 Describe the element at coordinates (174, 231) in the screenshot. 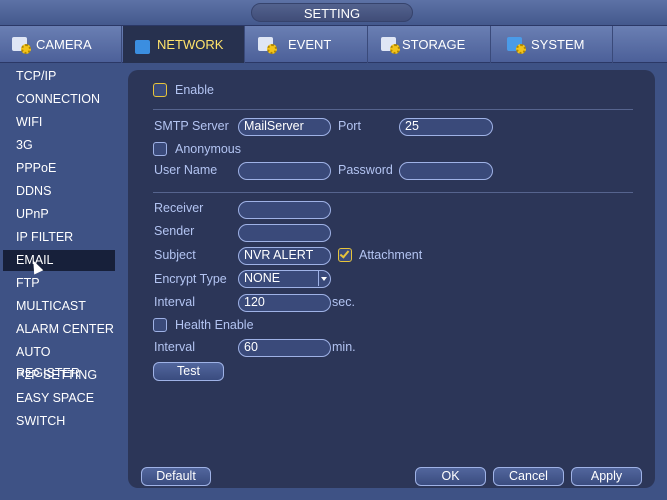

I see `sender-label: Sender` at that location.